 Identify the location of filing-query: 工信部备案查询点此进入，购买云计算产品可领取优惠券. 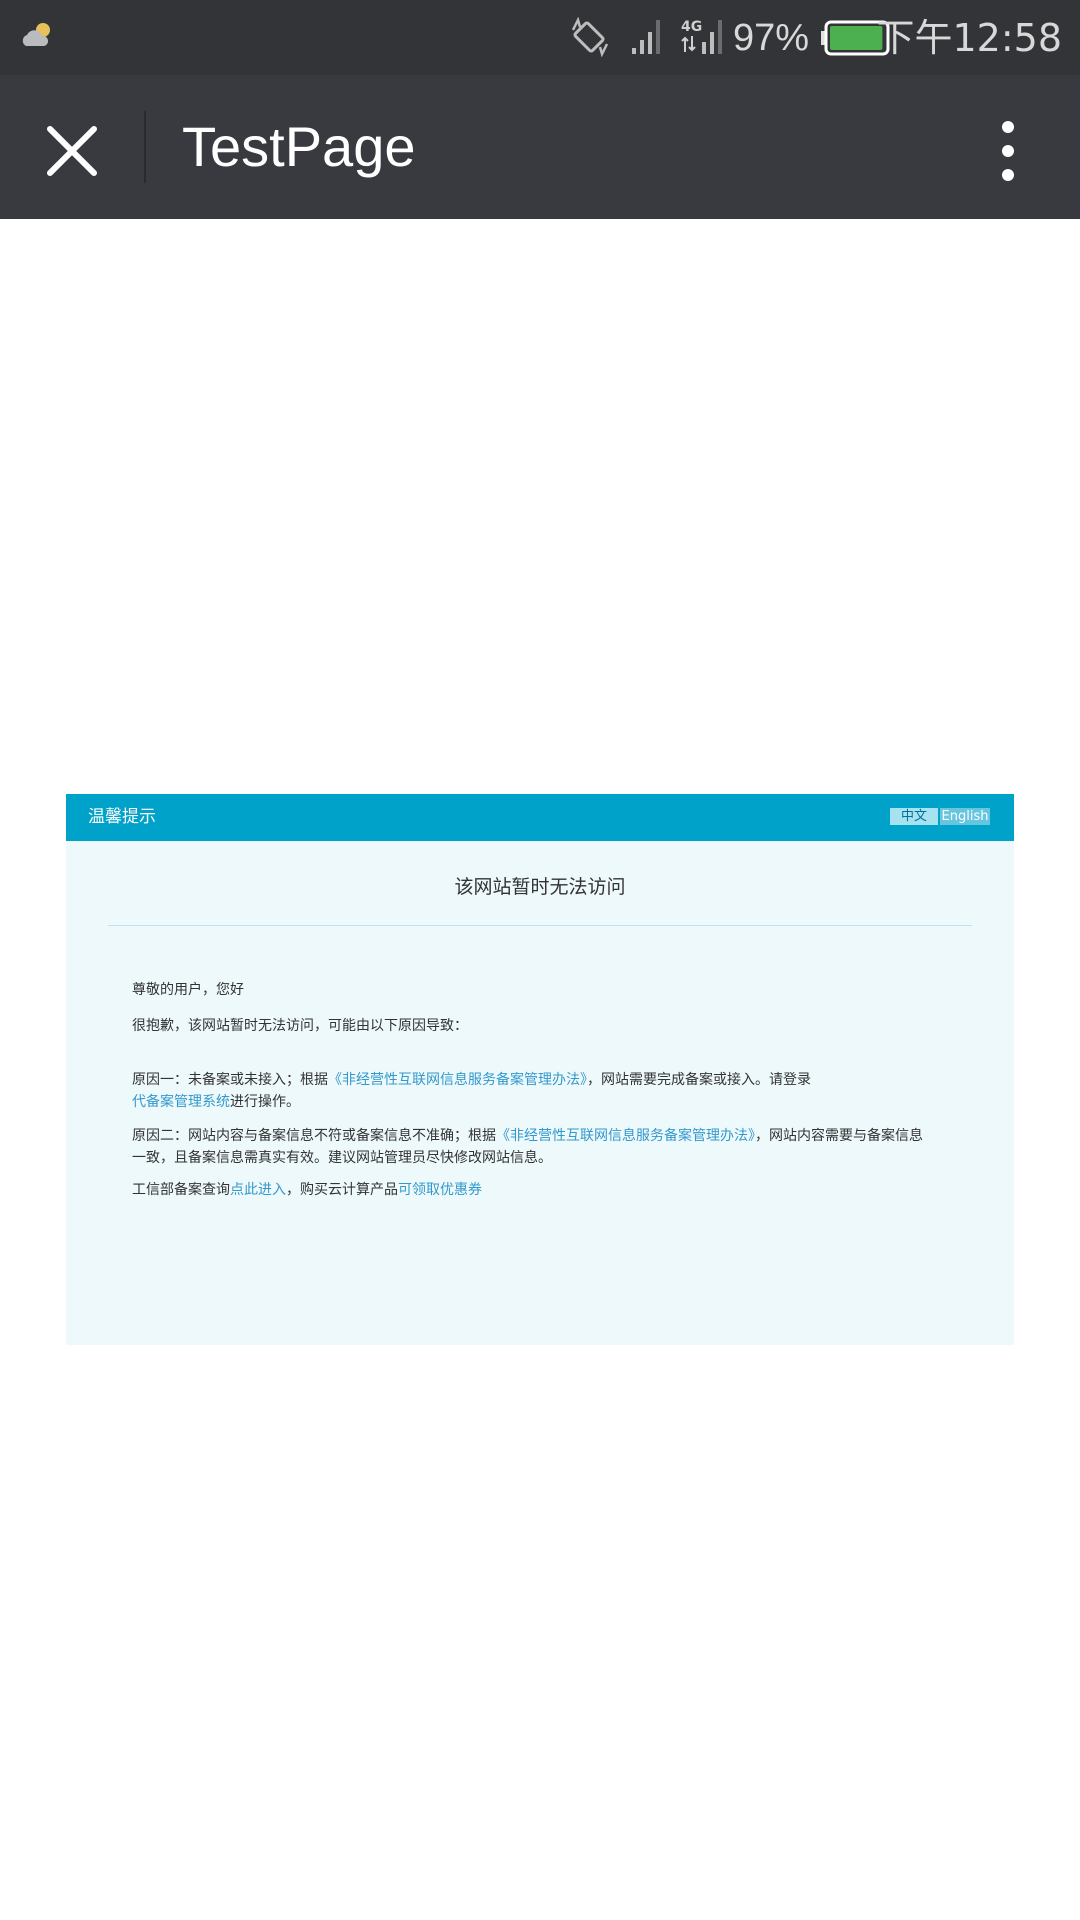
(307, 1190).